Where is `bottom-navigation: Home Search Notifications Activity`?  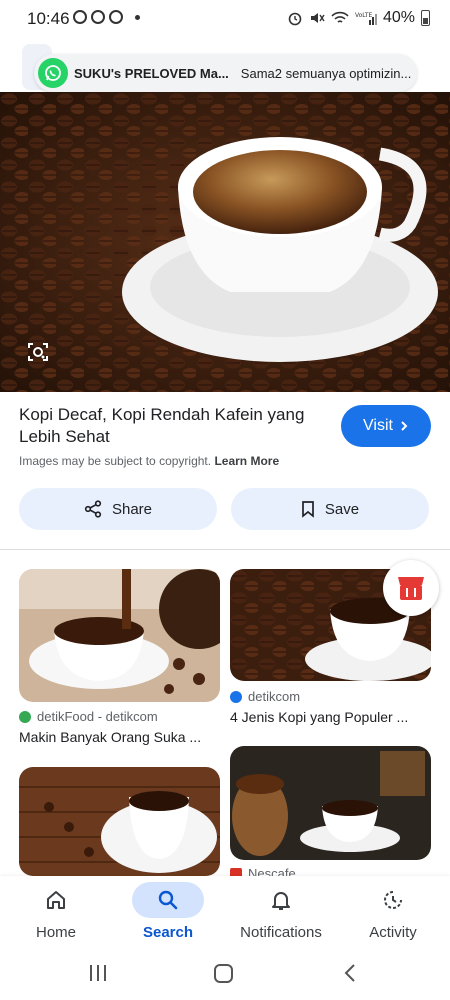 bottom-navigation: Home Search Notifications Activity is located at coordinates (225, 915).